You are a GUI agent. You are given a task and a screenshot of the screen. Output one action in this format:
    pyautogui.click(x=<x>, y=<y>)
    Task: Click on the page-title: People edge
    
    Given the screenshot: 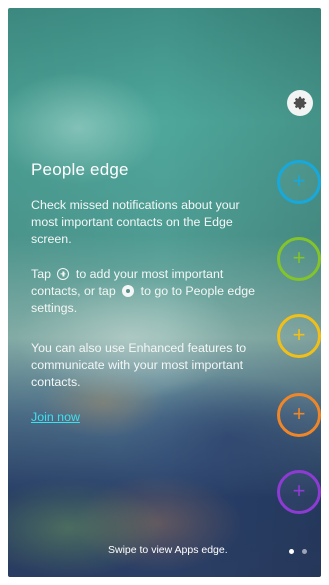 What is the action you would take?
    pyautogui.click(x=80, y=169)
    